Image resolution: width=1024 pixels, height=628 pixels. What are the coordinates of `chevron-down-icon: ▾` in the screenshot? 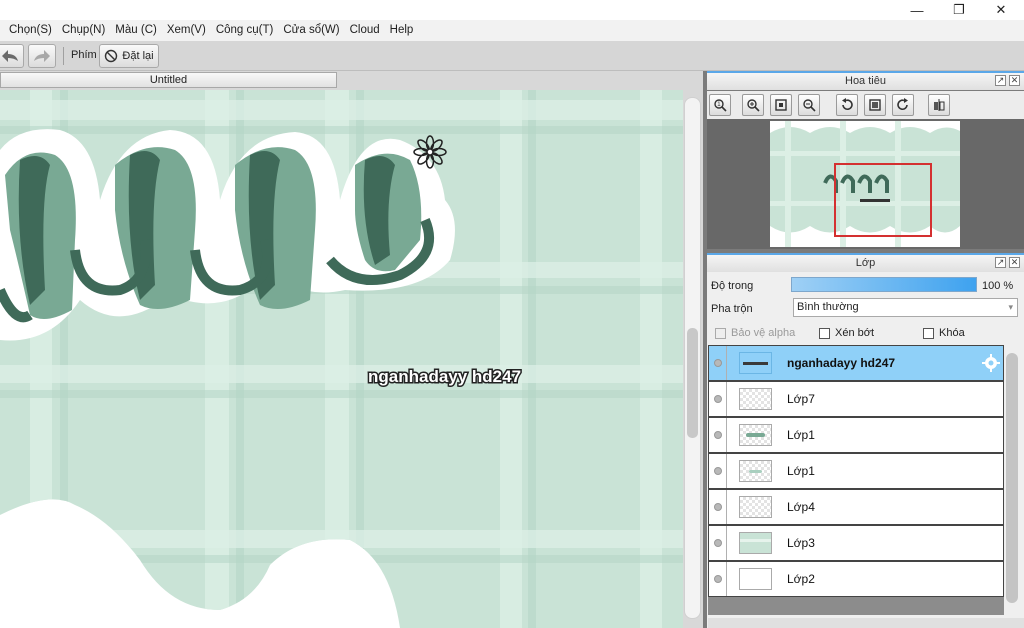 It's located at (1010, 307).